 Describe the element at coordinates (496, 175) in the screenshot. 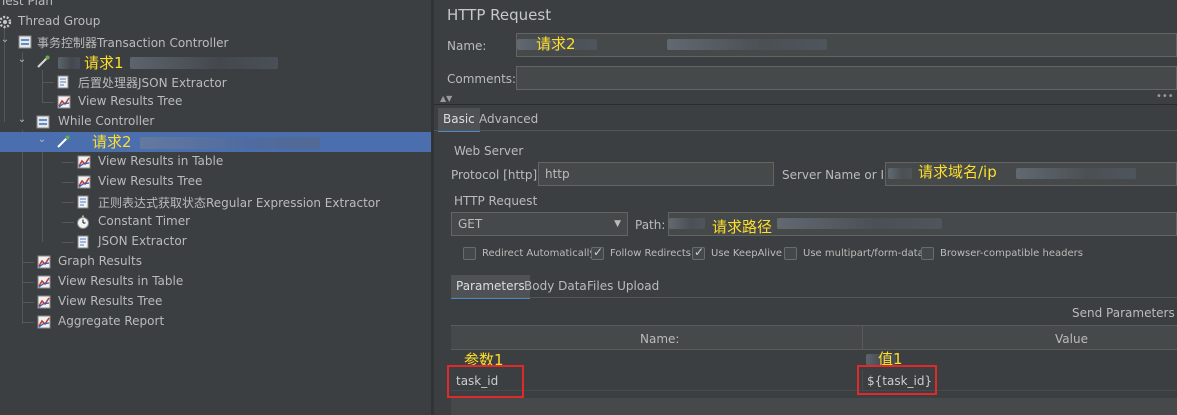

I see `protocol-label: Protocol [http]:` at that location.